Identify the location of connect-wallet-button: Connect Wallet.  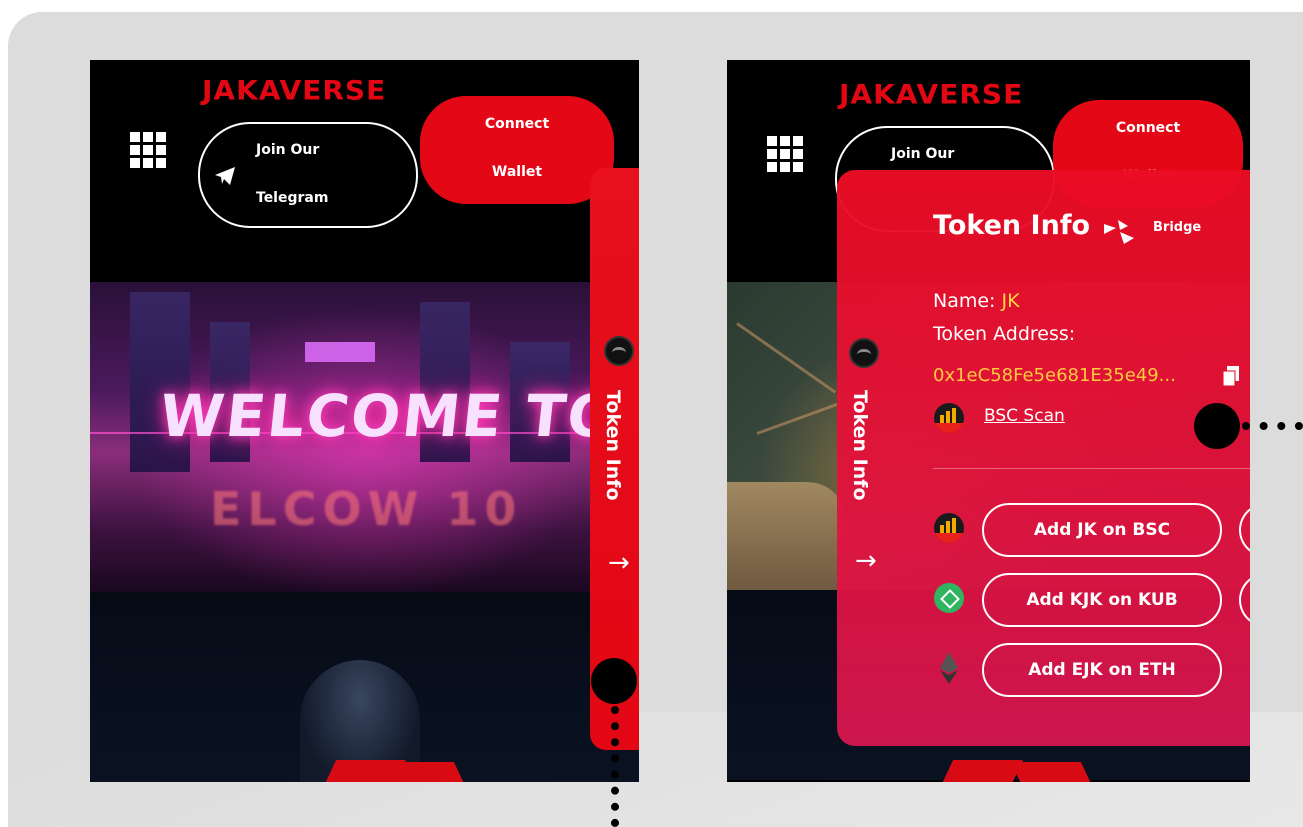
(517, 150).